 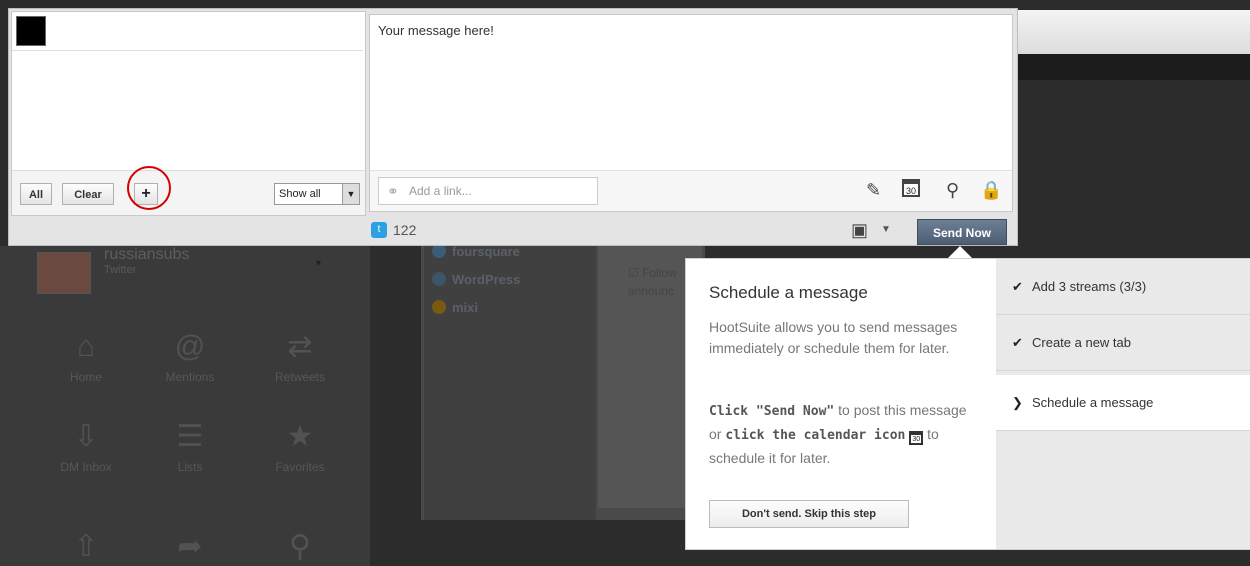 I want to click on mixi-icon, so click(x=439, y=307).